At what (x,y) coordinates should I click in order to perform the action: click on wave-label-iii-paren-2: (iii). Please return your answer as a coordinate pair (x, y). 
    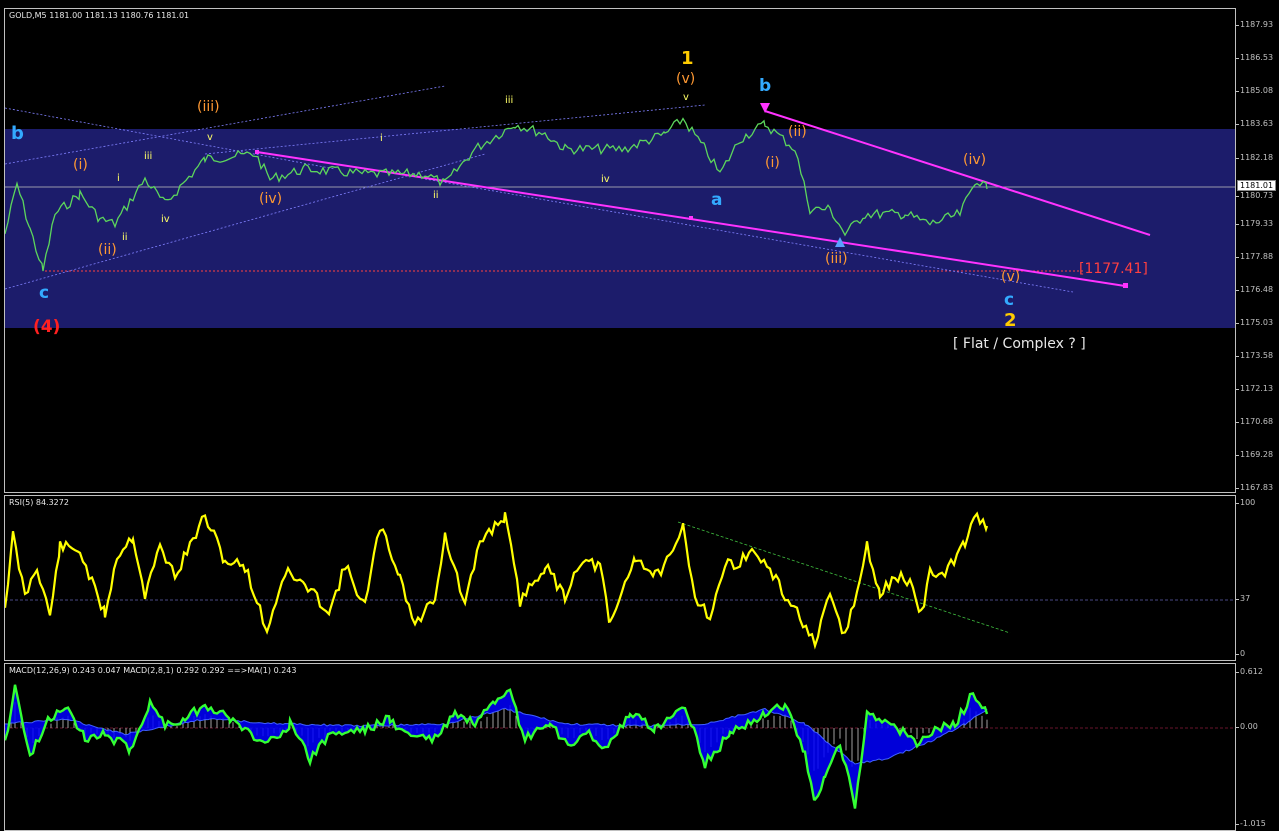
    Looking at the image, I should click on (836, 259).